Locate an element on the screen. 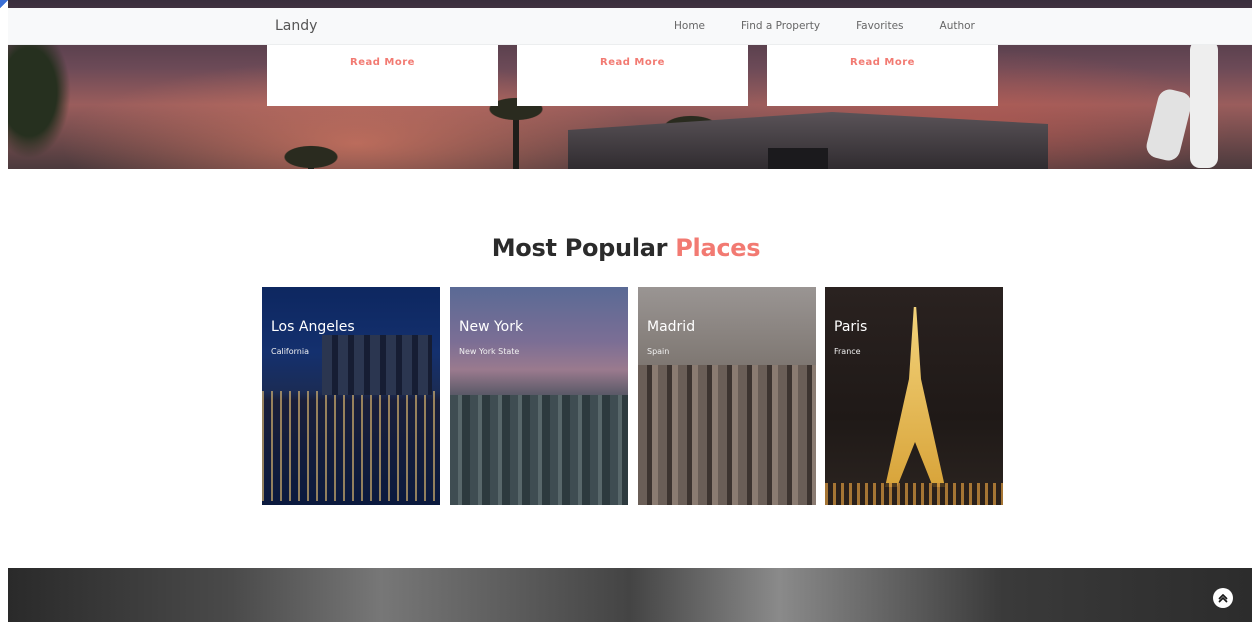  eiffel-tower is located at coordinates (915, 397).